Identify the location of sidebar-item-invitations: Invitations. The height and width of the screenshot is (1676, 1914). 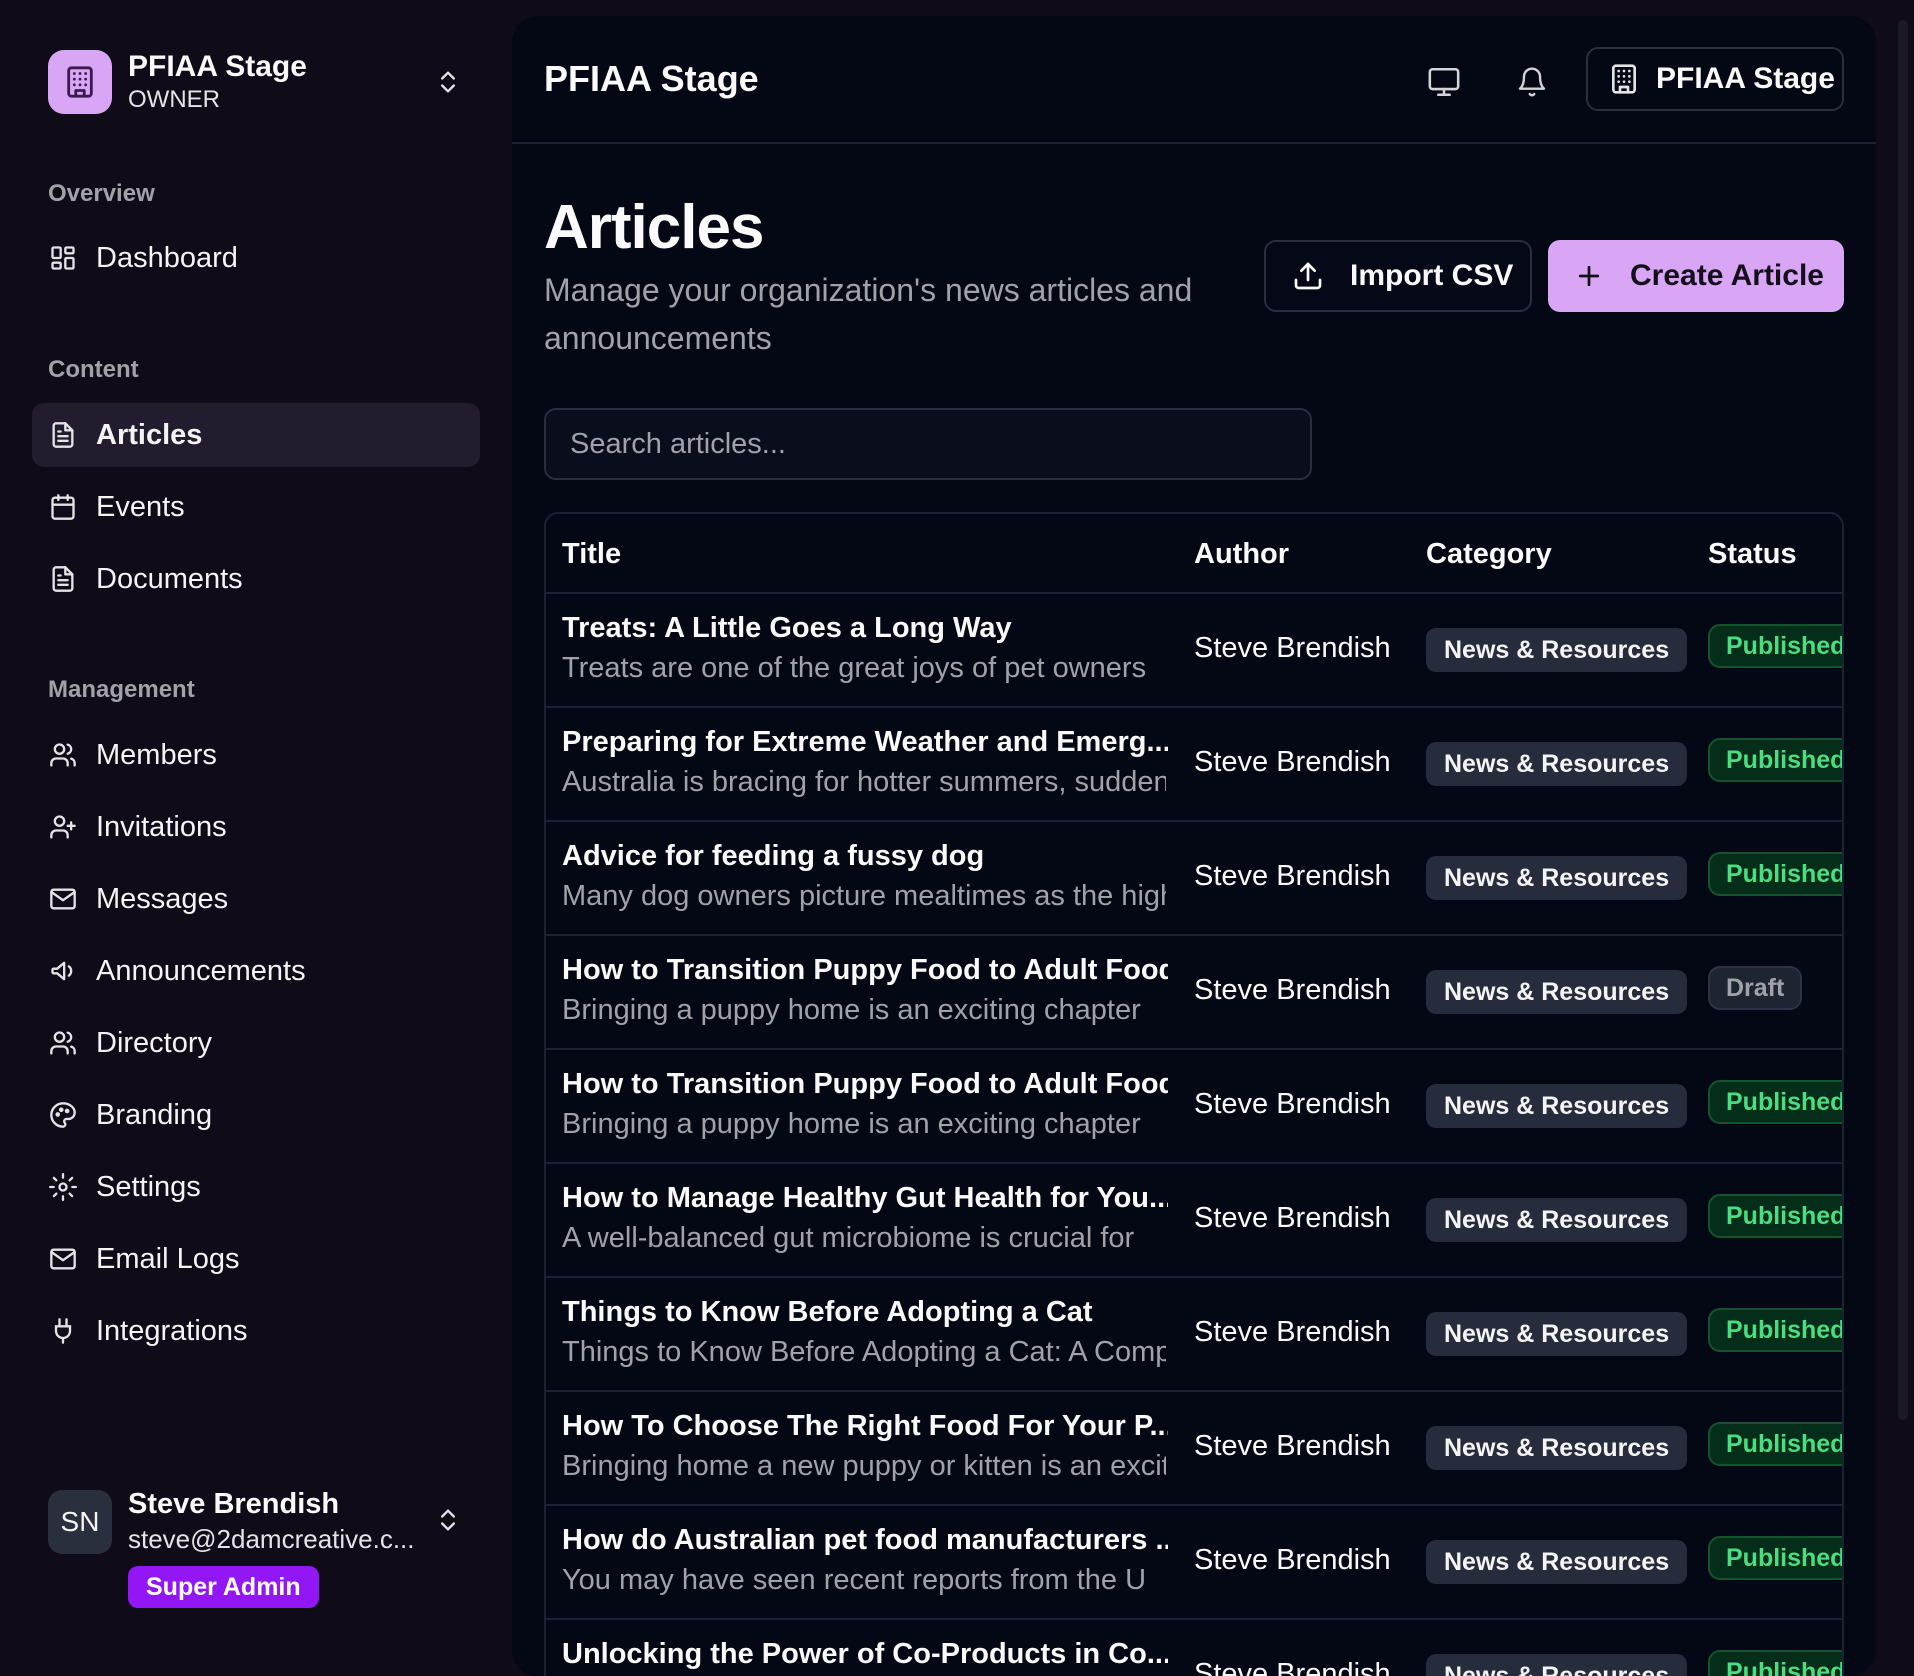
(256, 827).